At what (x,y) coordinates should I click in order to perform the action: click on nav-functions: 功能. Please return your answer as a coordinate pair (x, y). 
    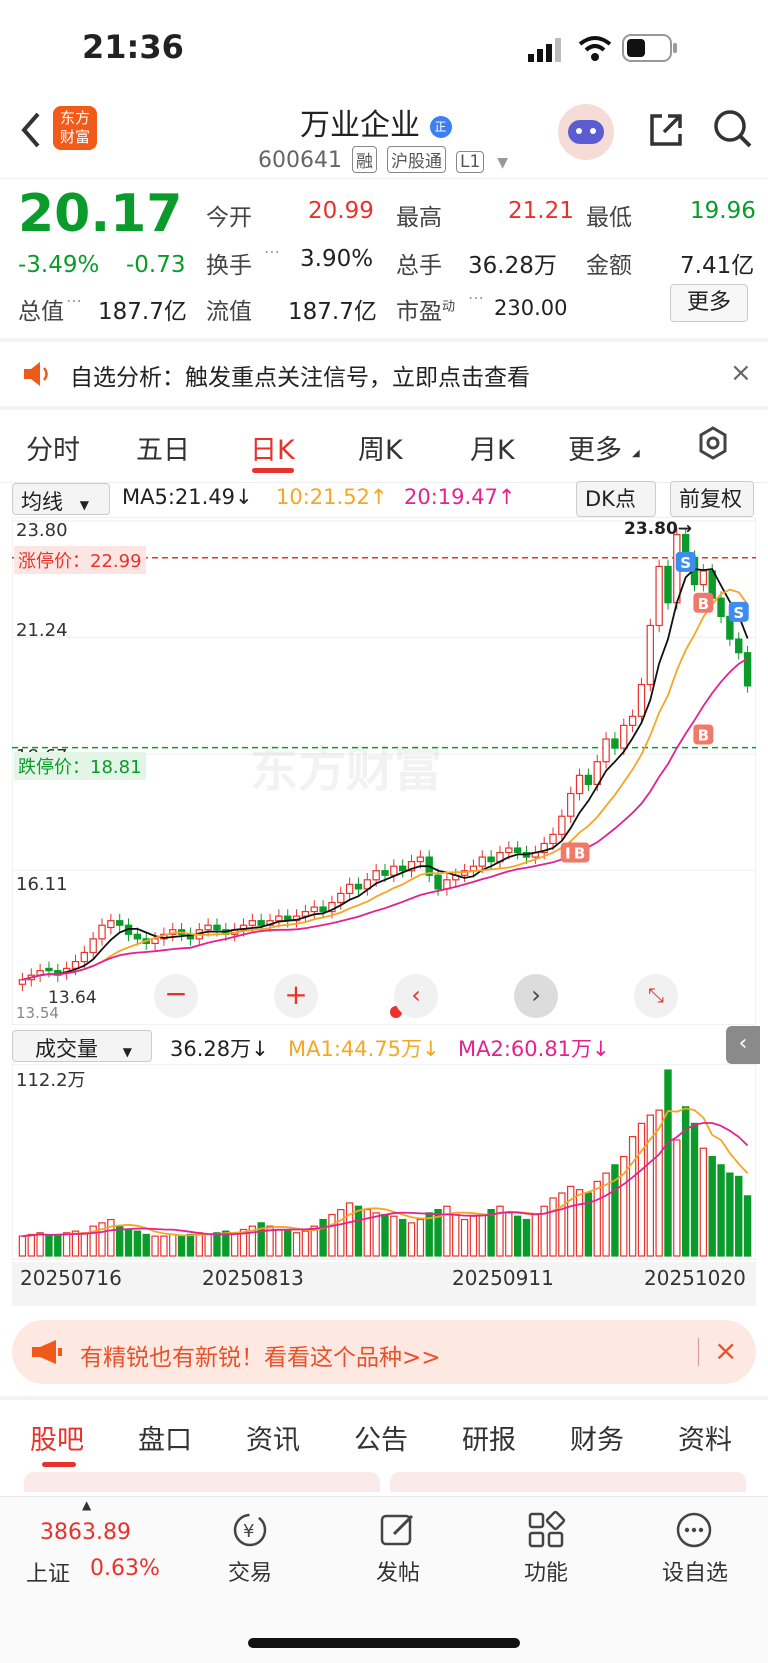
    Looking at the image, I should click on (546, 1571).